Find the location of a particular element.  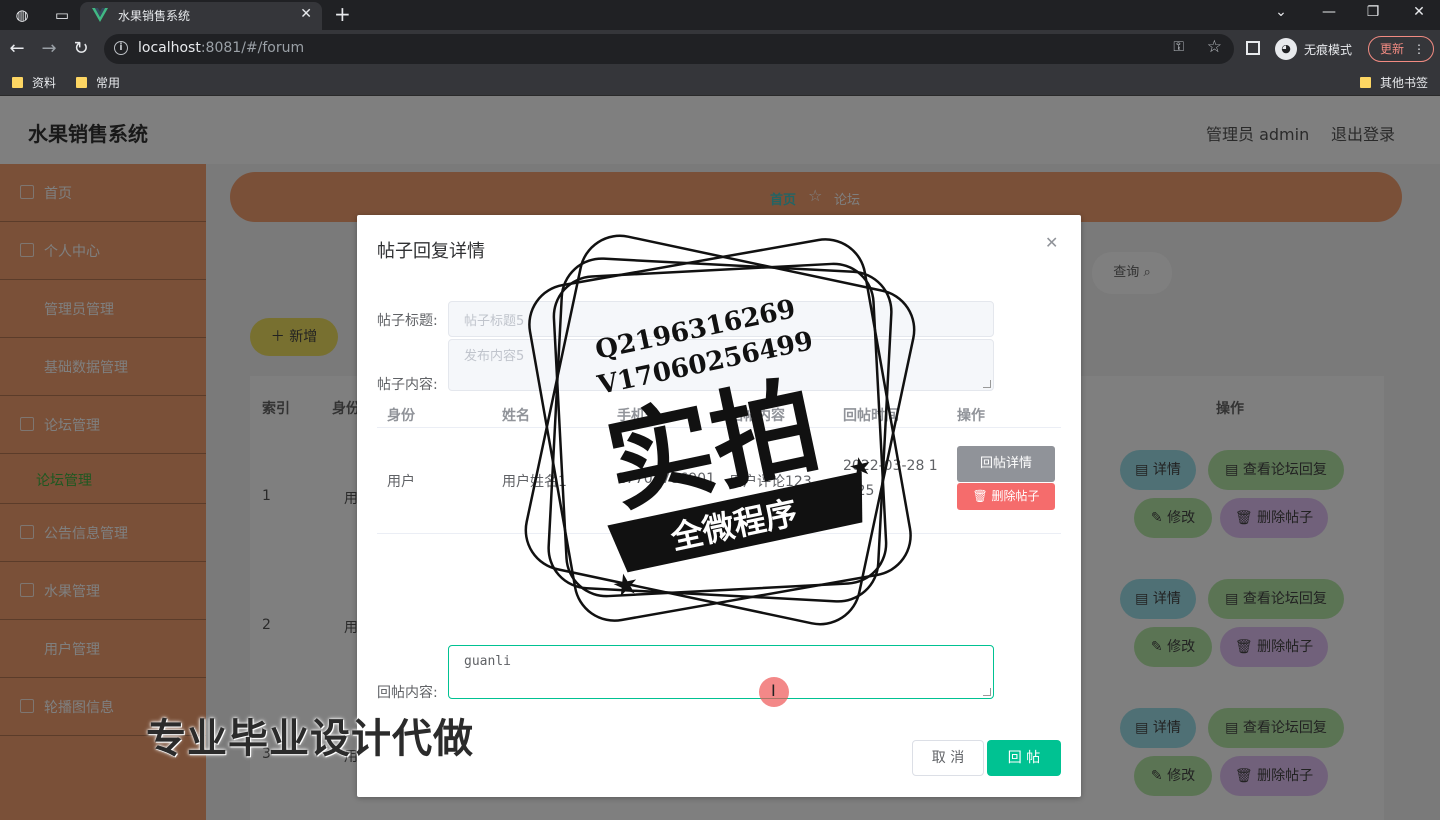

url-path: :8081/#/forum is located at coordinates (252, 48).